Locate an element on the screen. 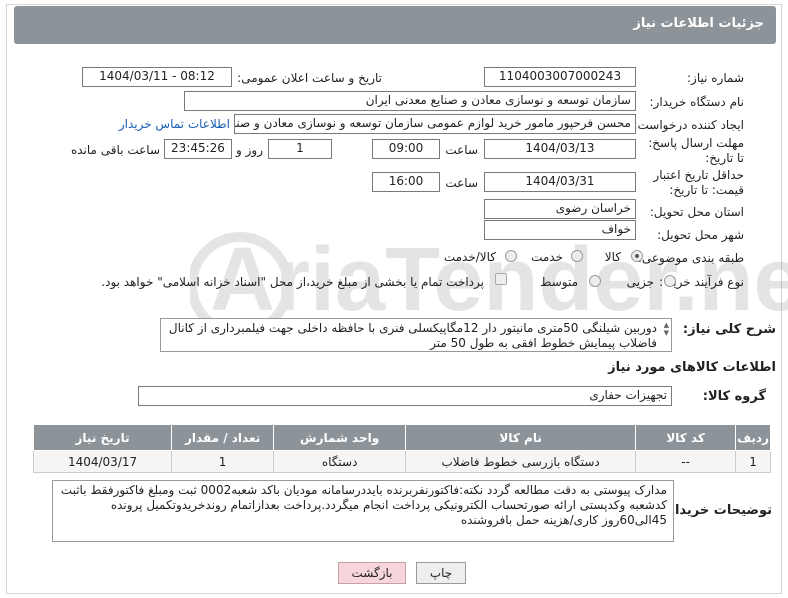  print-button: چاپ is located at coordinates (441, 573).